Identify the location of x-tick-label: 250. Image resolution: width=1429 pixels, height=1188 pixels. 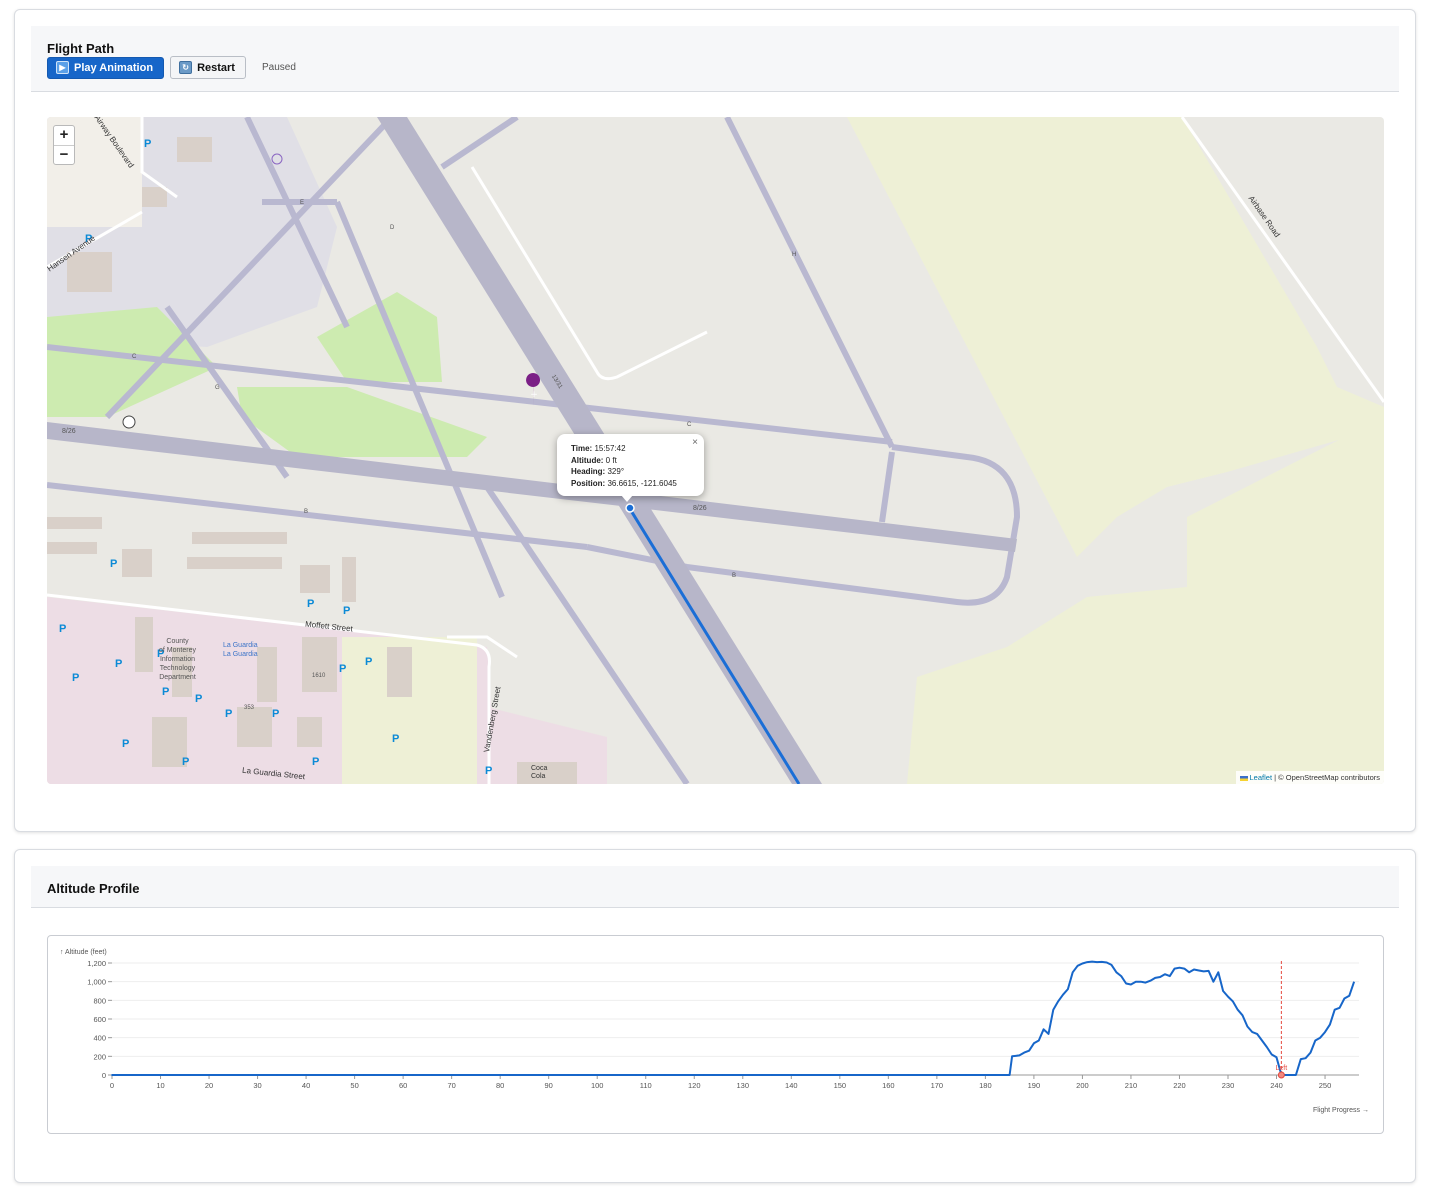
(1325, 1085).